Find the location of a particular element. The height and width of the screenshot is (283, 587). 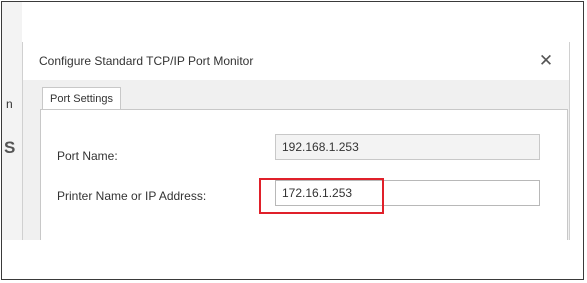

dialog-title: Configure Standard TCP/IP Port Monitor is located at coordinates (146, 61).